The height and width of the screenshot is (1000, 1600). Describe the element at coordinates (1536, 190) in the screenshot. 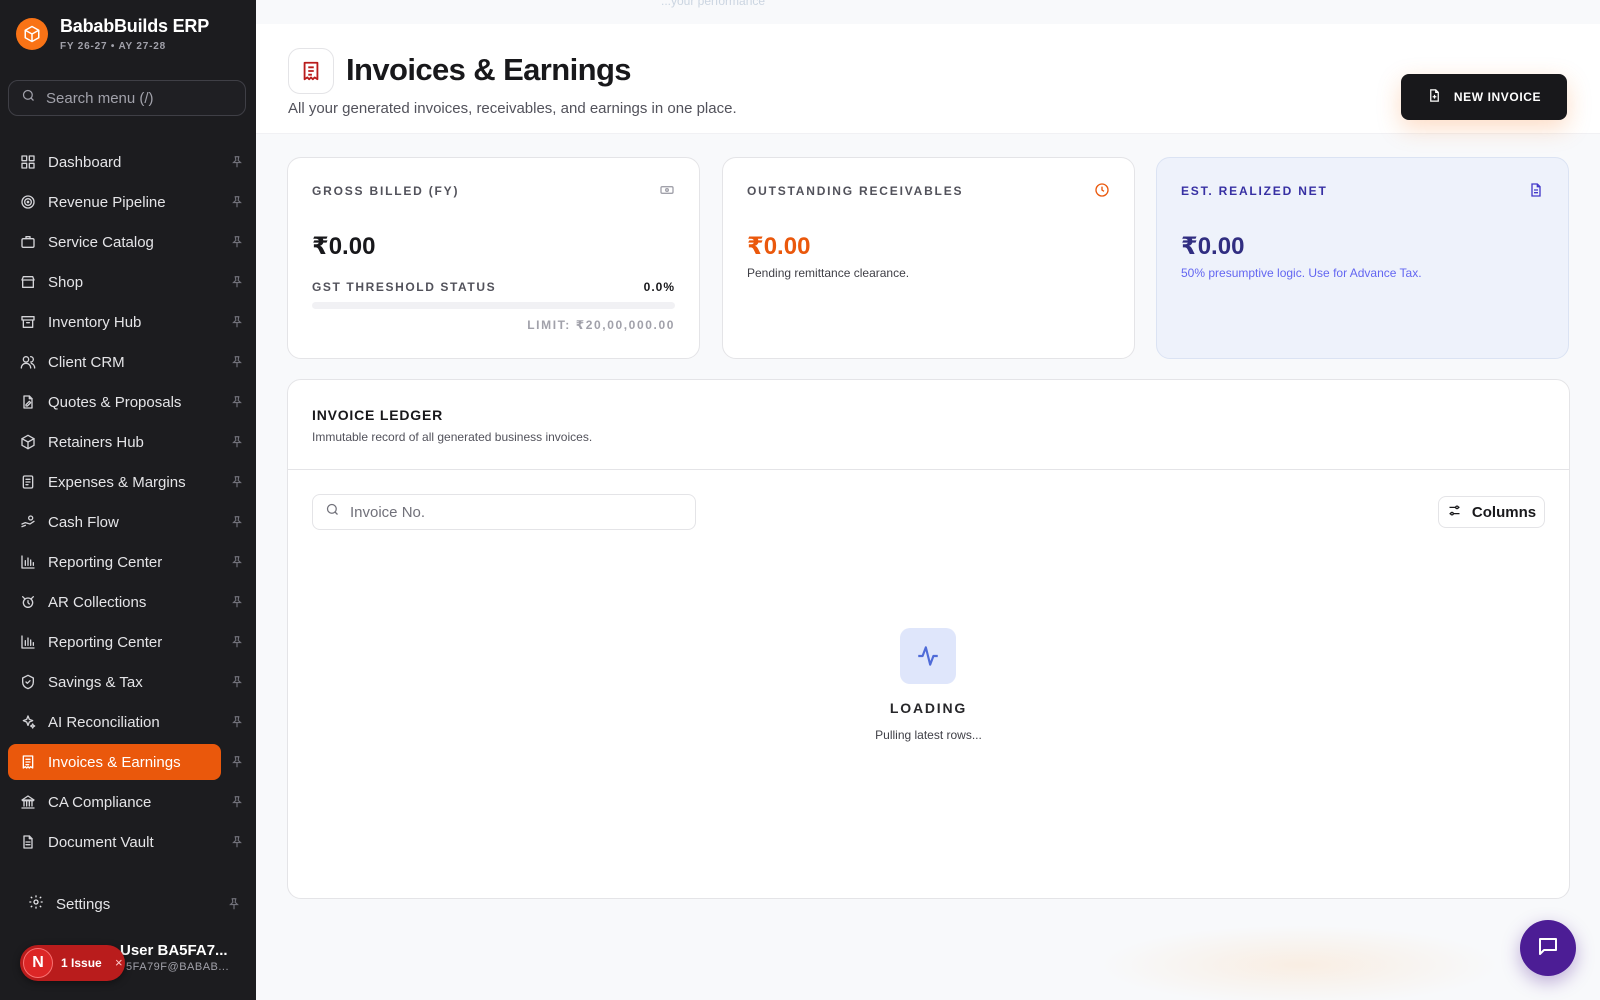

I see `document-icon` at that location.